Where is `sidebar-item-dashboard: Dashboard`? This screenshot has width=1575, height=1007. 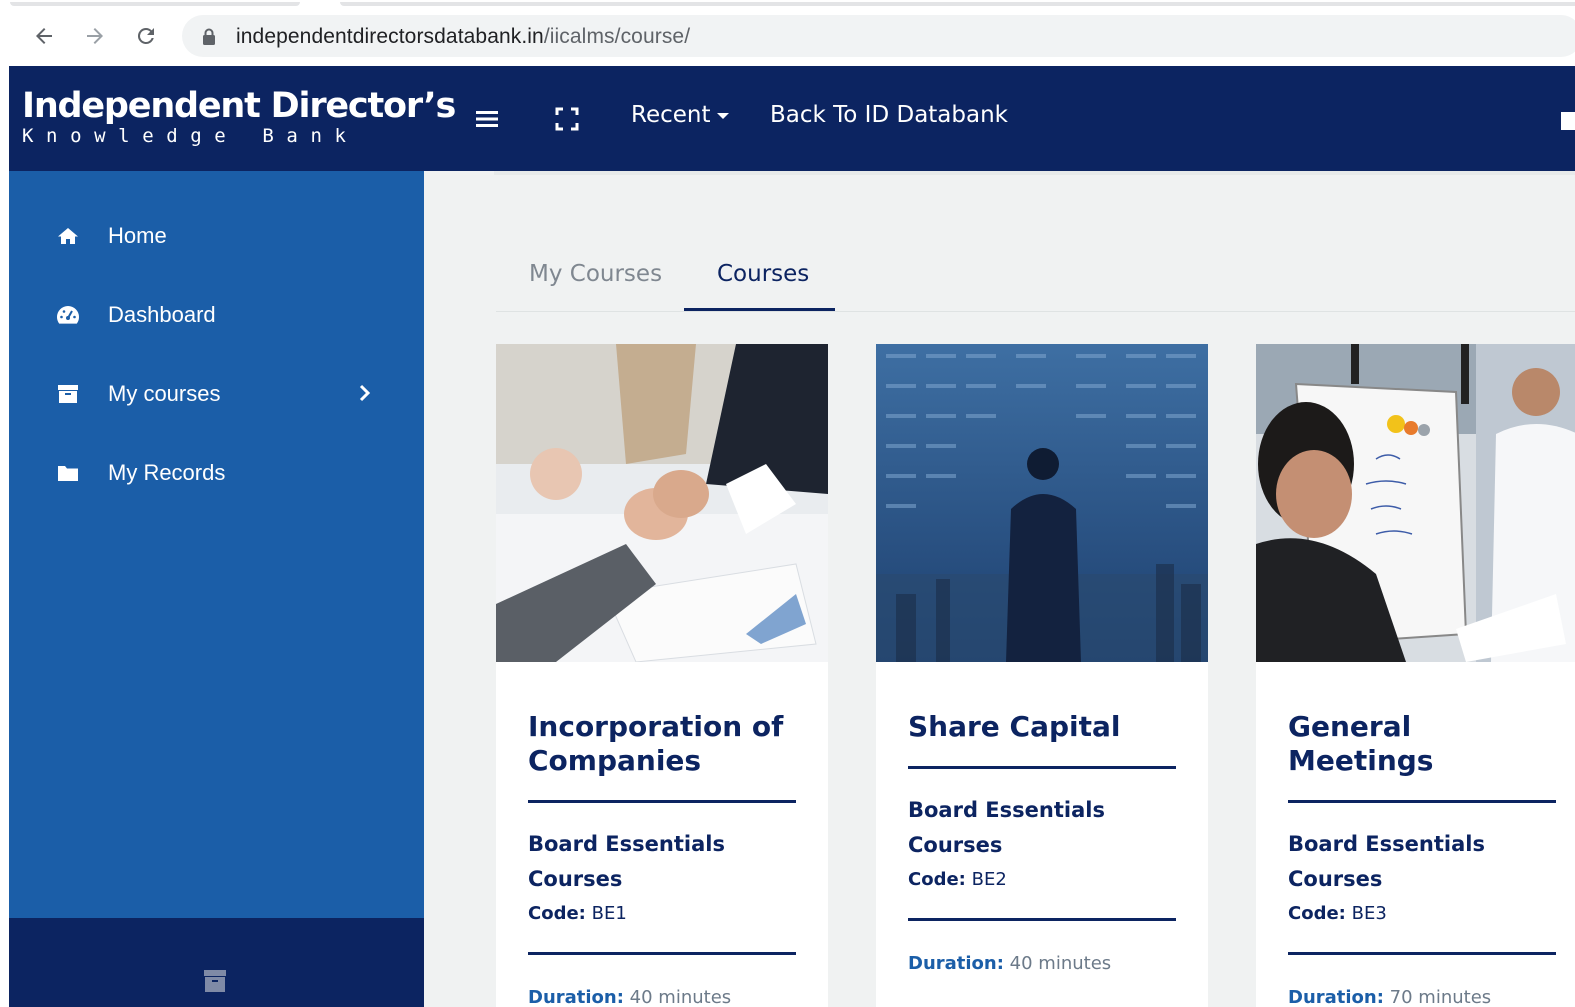
sidebar-item-dashboard: Dashboard is located at coordinates (216, 315).